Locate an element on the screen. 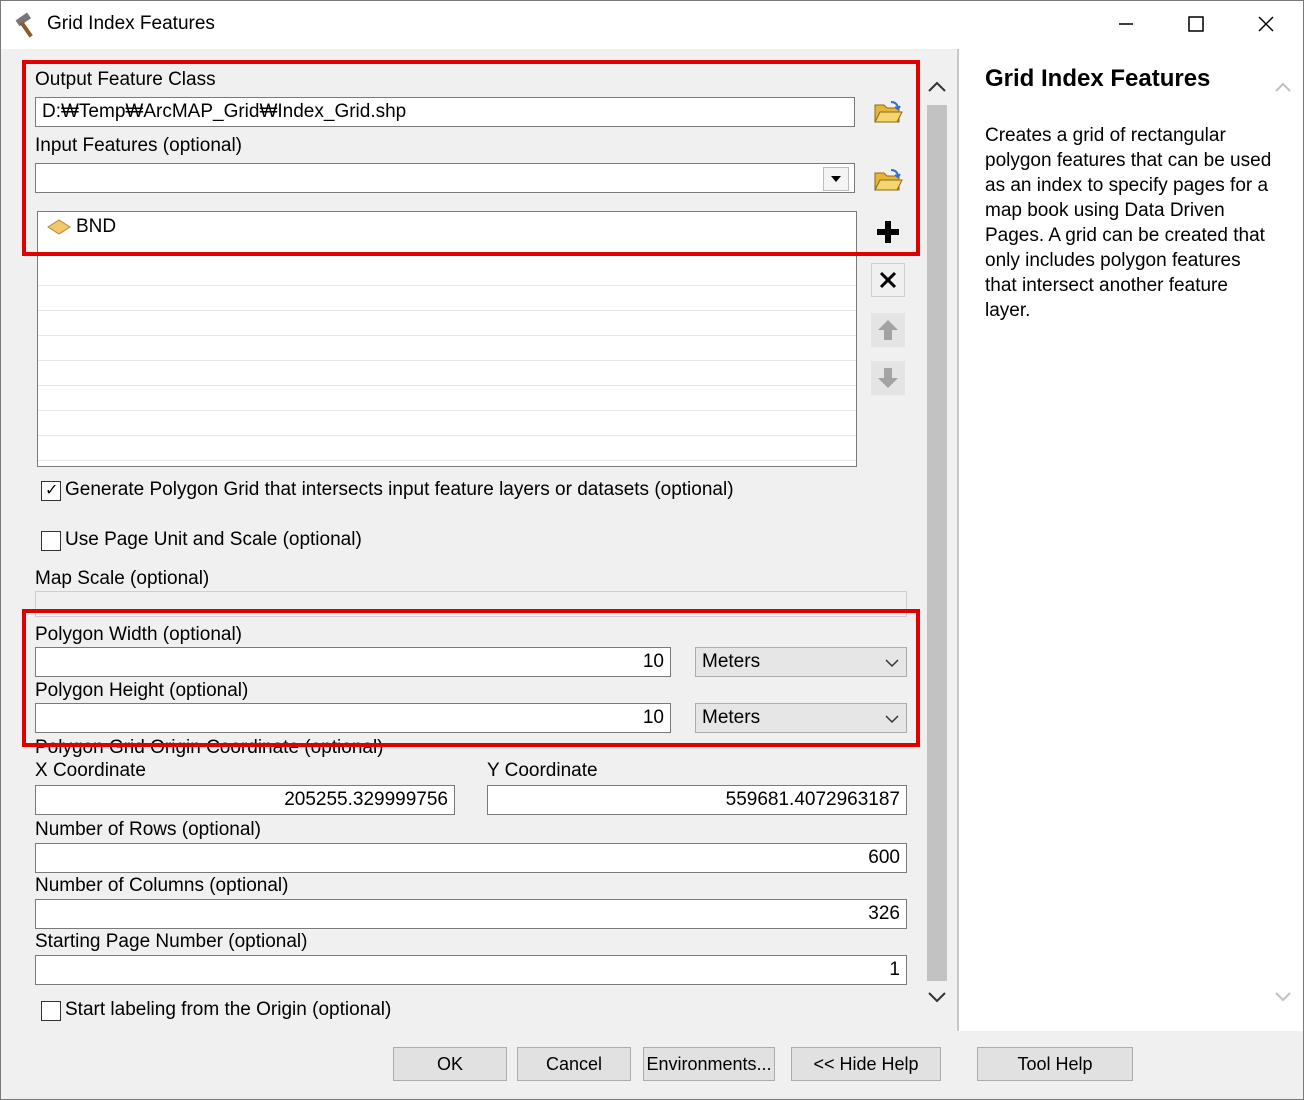 The width and height of the screenshot is (1304, 1100). maximize-button is located at coordinates (1196, 24).